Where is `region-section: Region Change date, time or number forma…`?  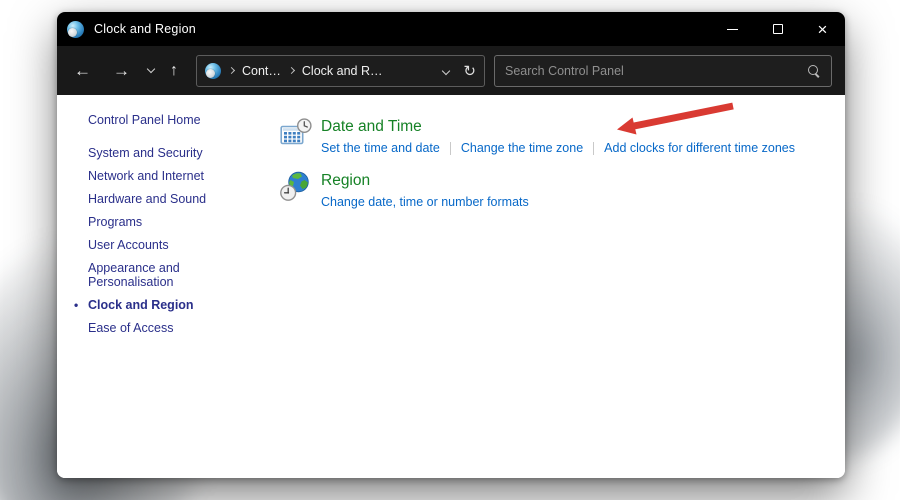 region-section: Region Change date, time or number forma… is located at coordinates (562, 190).